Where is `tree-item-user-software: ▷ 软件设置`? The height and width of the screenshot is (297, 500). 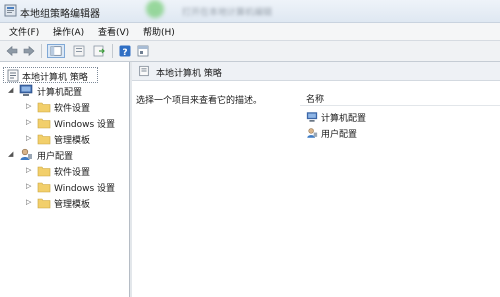
tree-item-user-software: ▷ 软件设置 is located at coordinates (76, 171).